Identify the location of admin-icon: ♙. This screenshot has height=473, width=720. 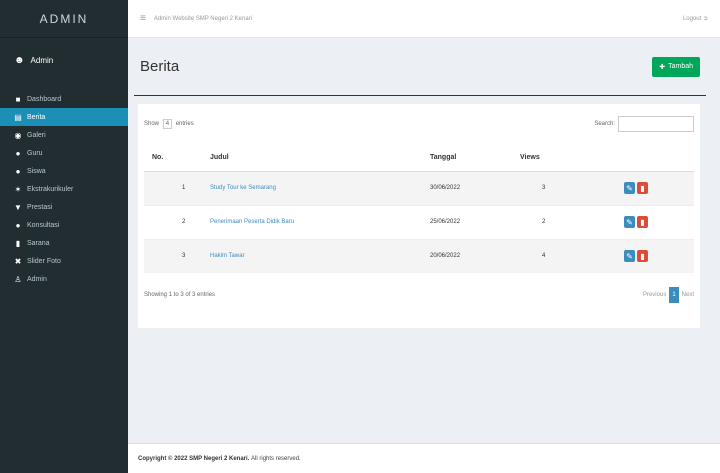
(18, 279).